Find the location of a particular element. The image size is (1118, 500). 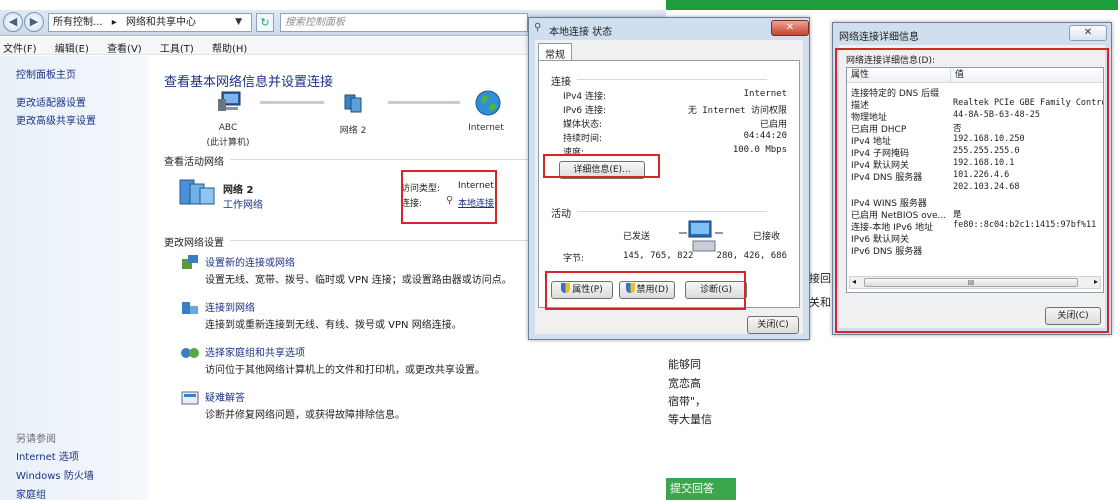

submit-answer-button: 提交回答 is located at coordinates (701, 489).